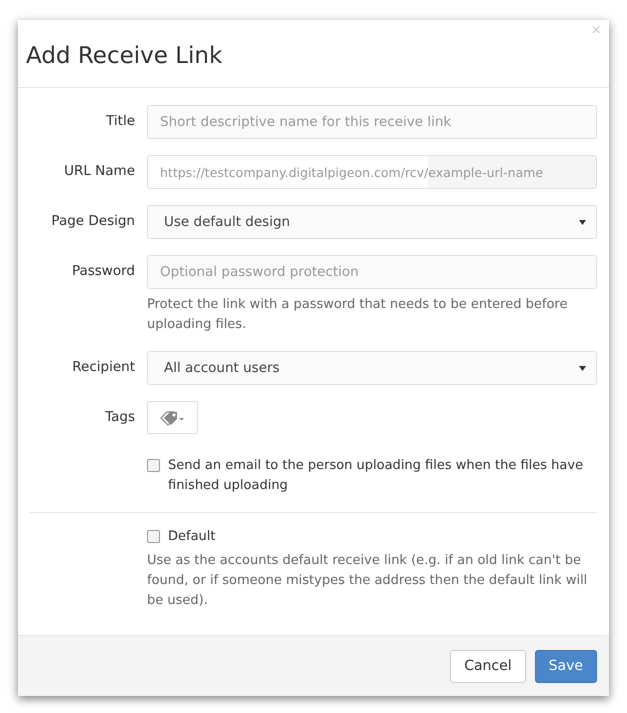  I want to click on tag-button, so click(172, 417).